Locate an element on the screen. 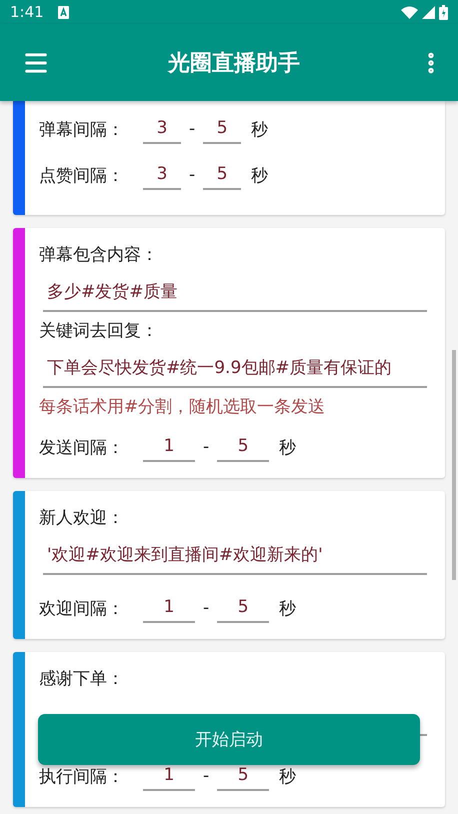 This screenshot has width=458, height=814. field-label: 新人欢迎： is located at coordinates (82, 518).